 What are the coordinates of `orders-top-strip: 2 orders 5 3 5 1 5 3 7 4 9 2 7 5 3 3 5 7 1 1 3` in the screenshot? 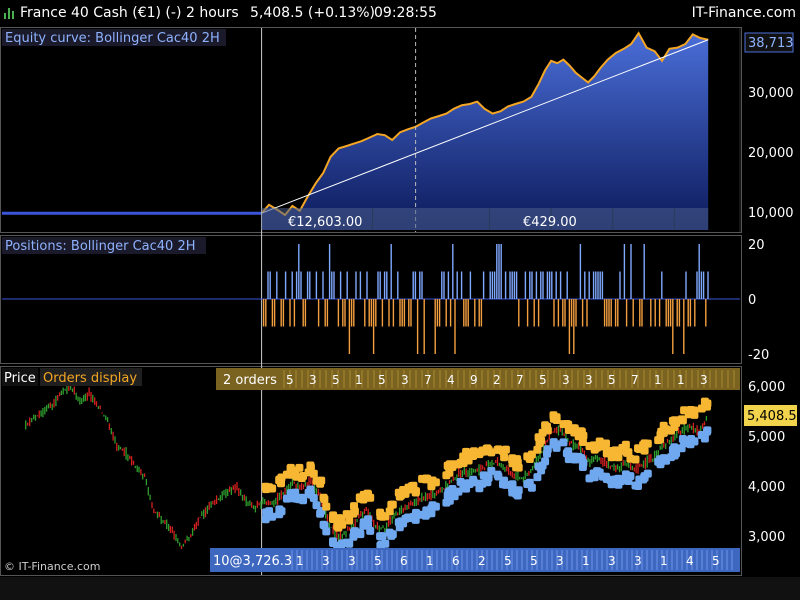 It's located at (478, 379).